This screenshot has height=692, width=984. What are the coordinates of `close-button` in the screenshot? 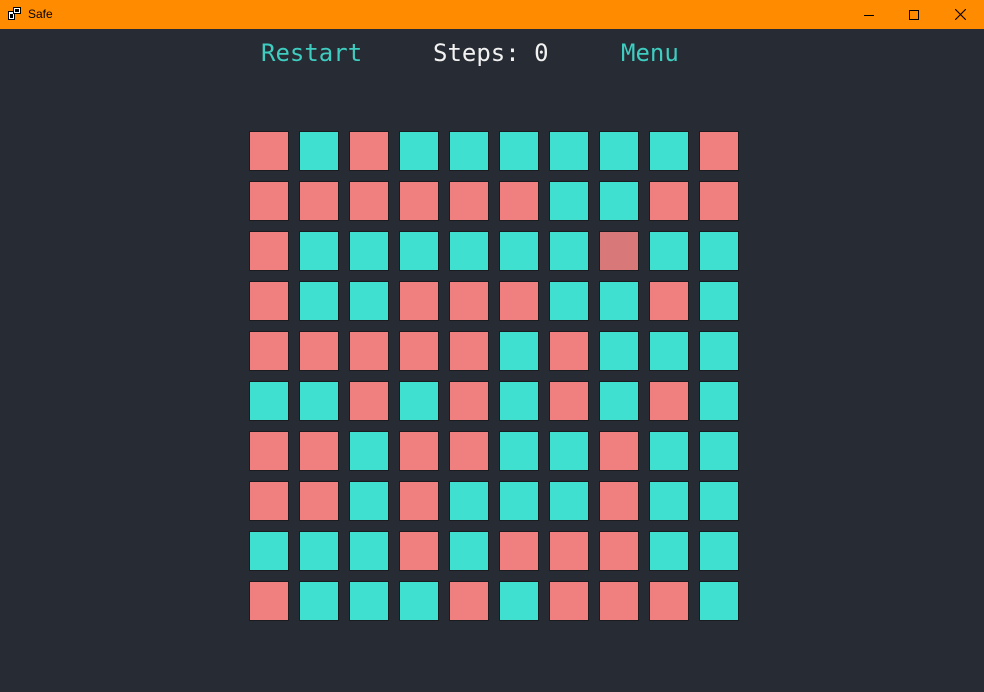 It's located at (960, 14).